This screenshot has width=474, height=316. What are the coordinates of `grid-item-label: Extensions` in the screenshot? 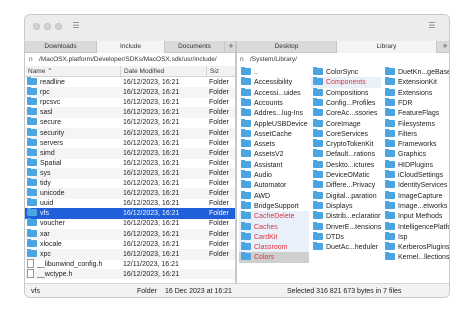 It's located at (415, 93).